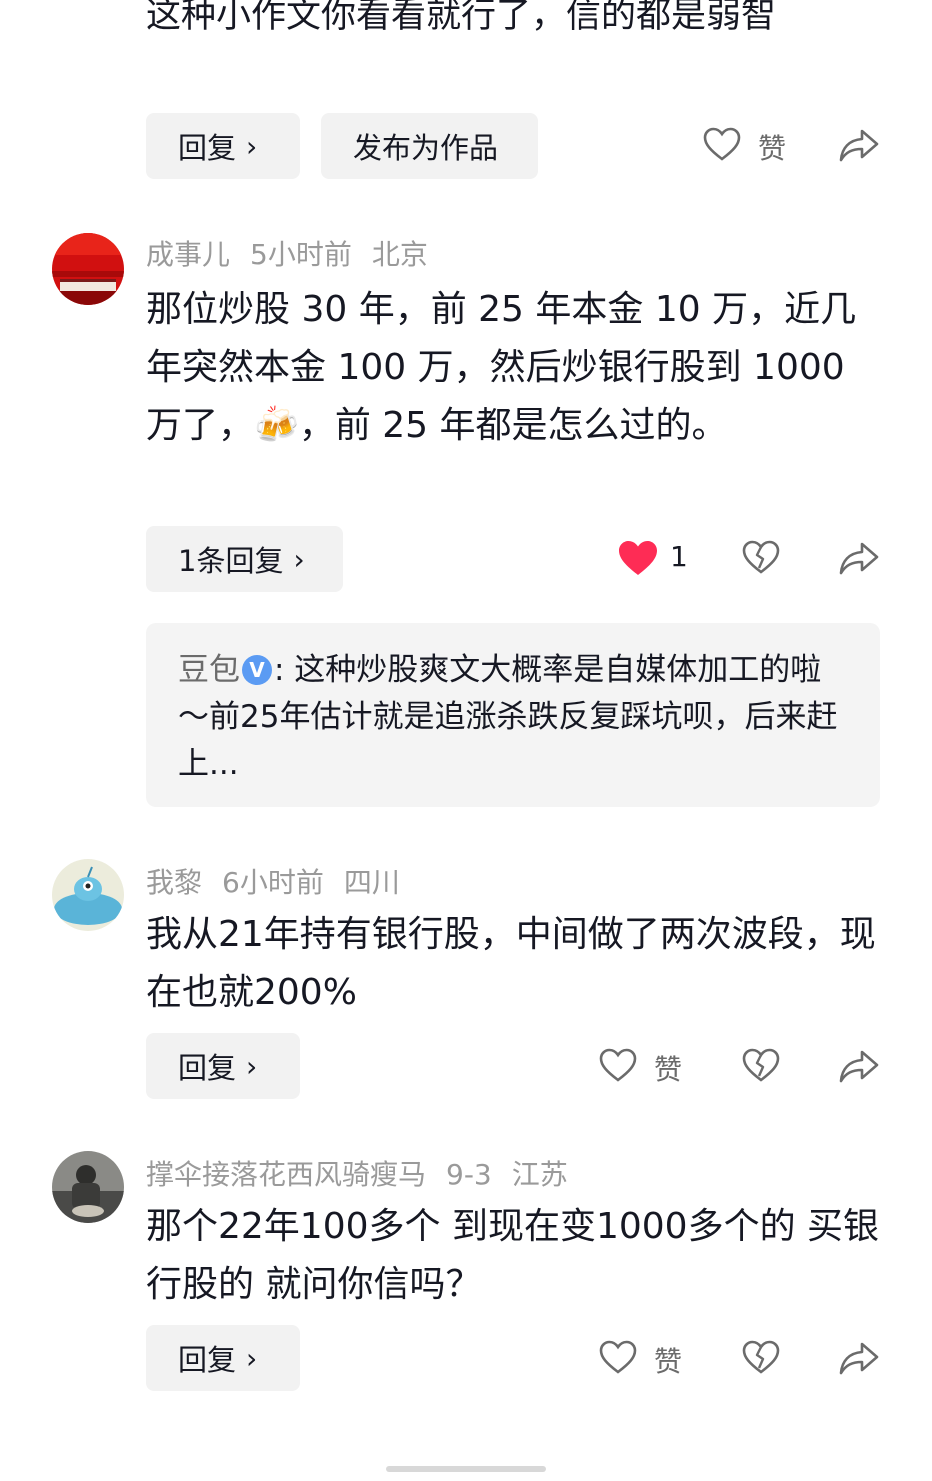 Image resolution: width=932 pixels, height=1481 pixels. What do you see at coordinates (174, 882) in the screenshot?
I see `username: 我黎` at bounding box center [174, 882].